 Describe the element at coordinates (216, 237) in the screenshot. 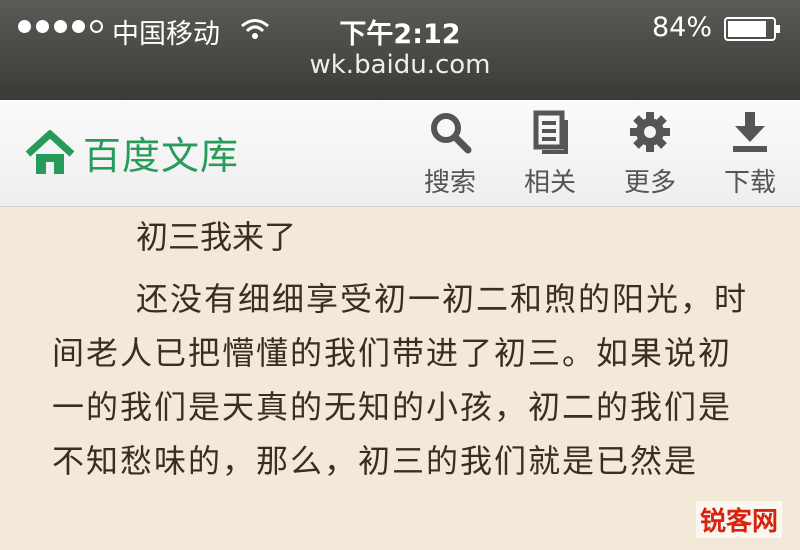

I see `article-title: 初三我来了` at that location.